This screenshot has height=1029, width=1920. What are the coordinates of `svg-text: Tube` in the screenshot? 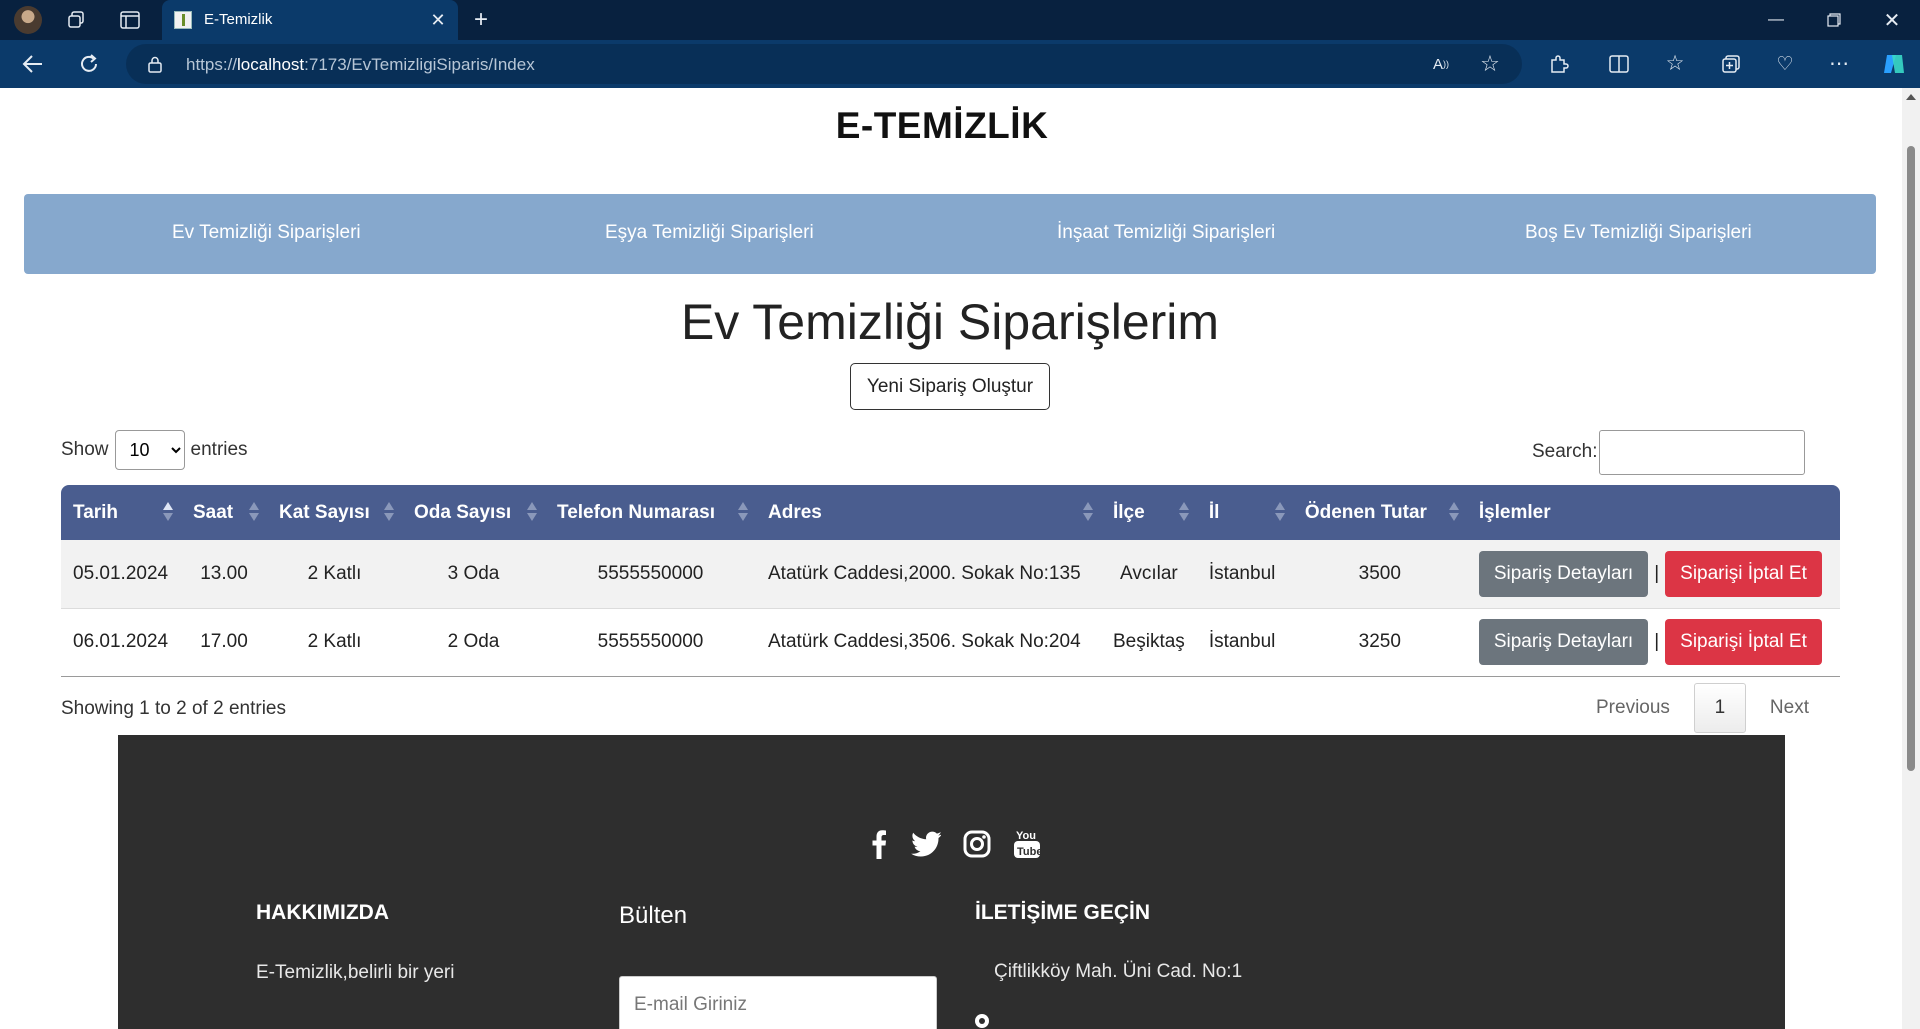 It's located at (1029, 852).